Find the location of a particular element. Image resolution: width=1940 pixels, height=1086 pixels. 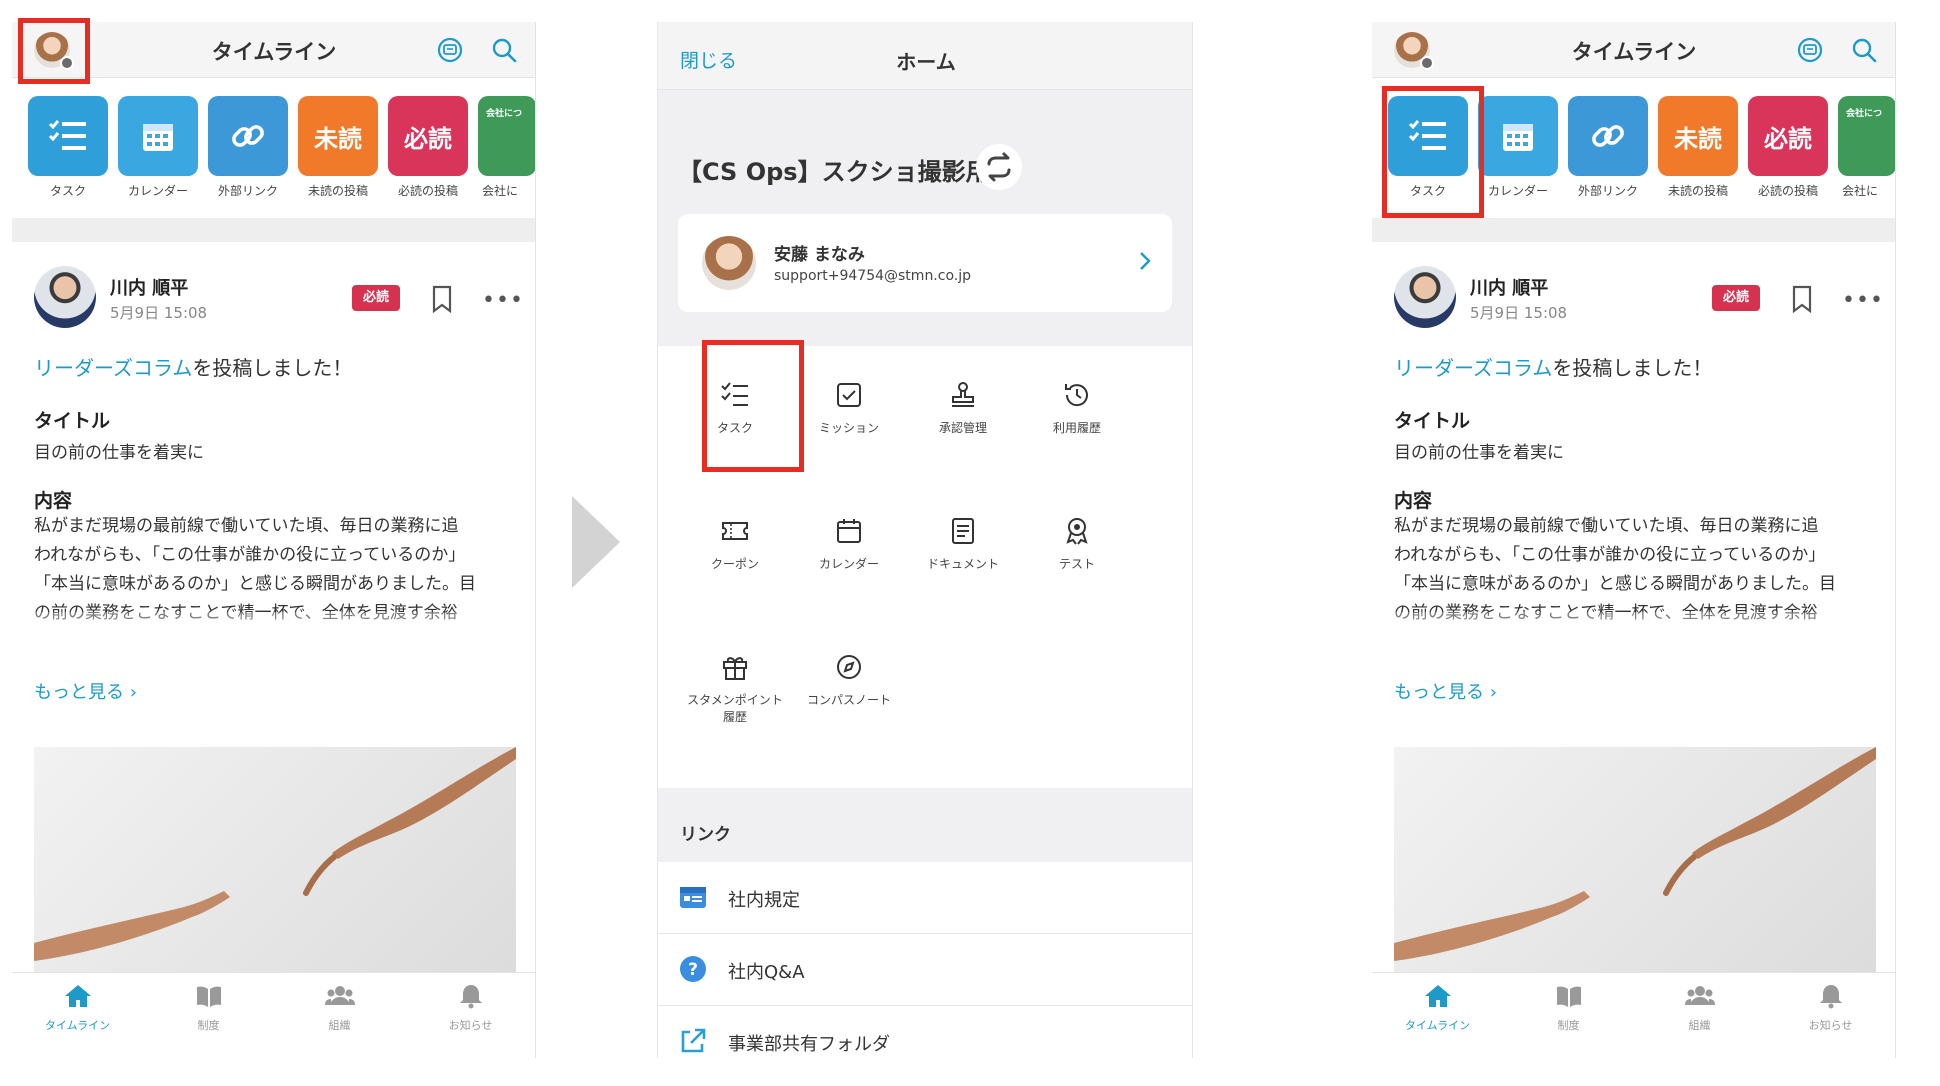

checkbox-icon is located at coordinates (849, 395).